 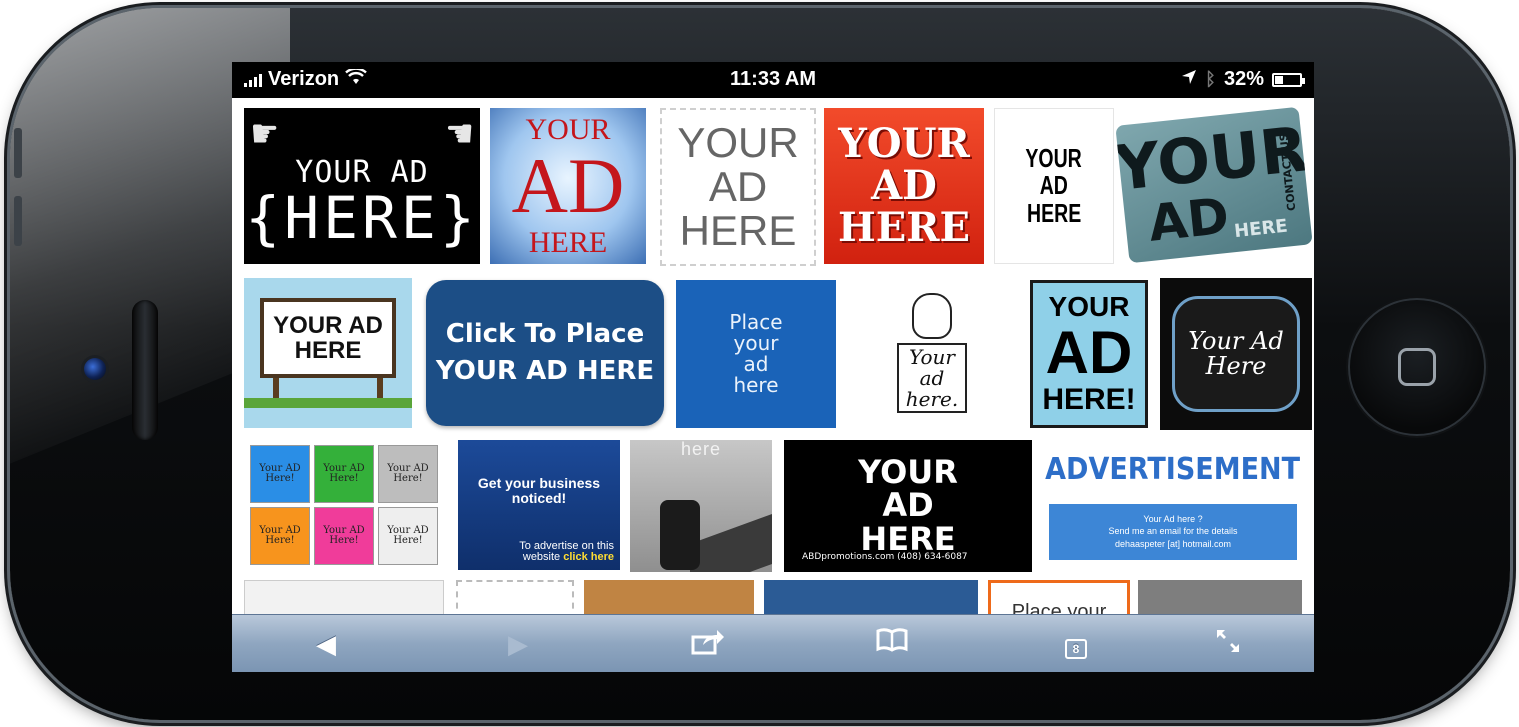 I want to click on ad-tile-photo-here: here, so click(x=701, y=506).